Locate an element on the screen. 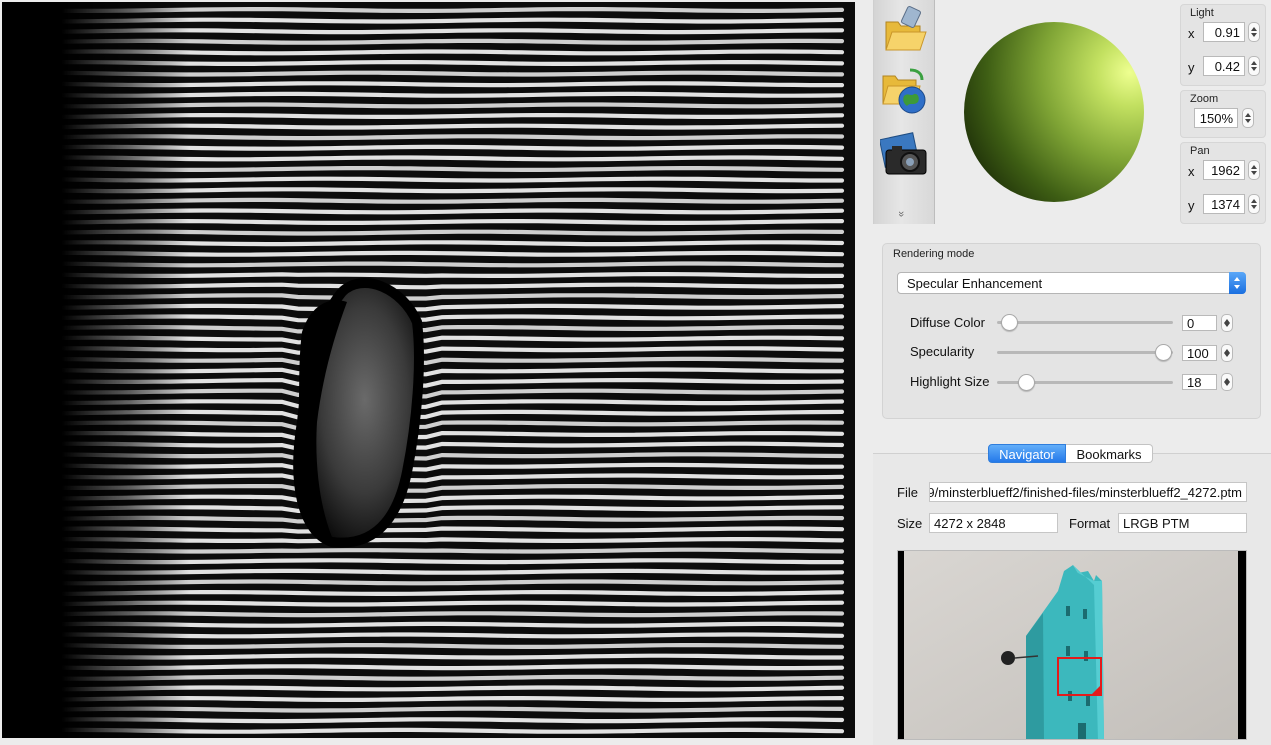  pan-y-label: y is located at coordinates (1191, 205).